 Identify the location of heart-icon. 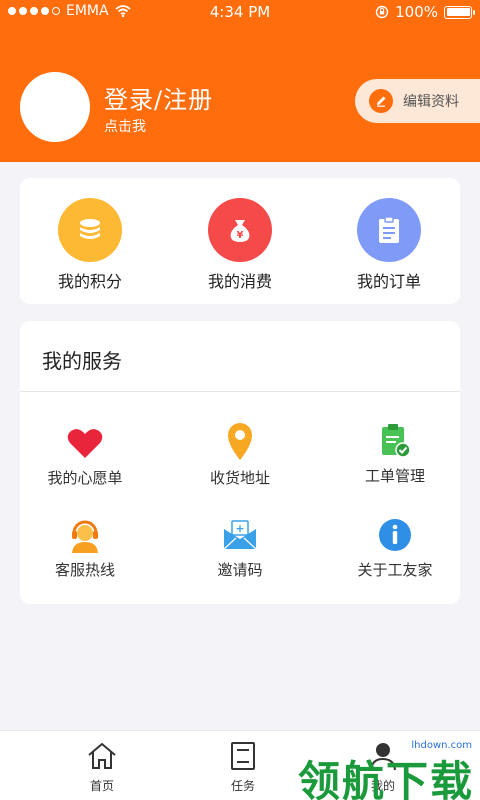
(85, 443).